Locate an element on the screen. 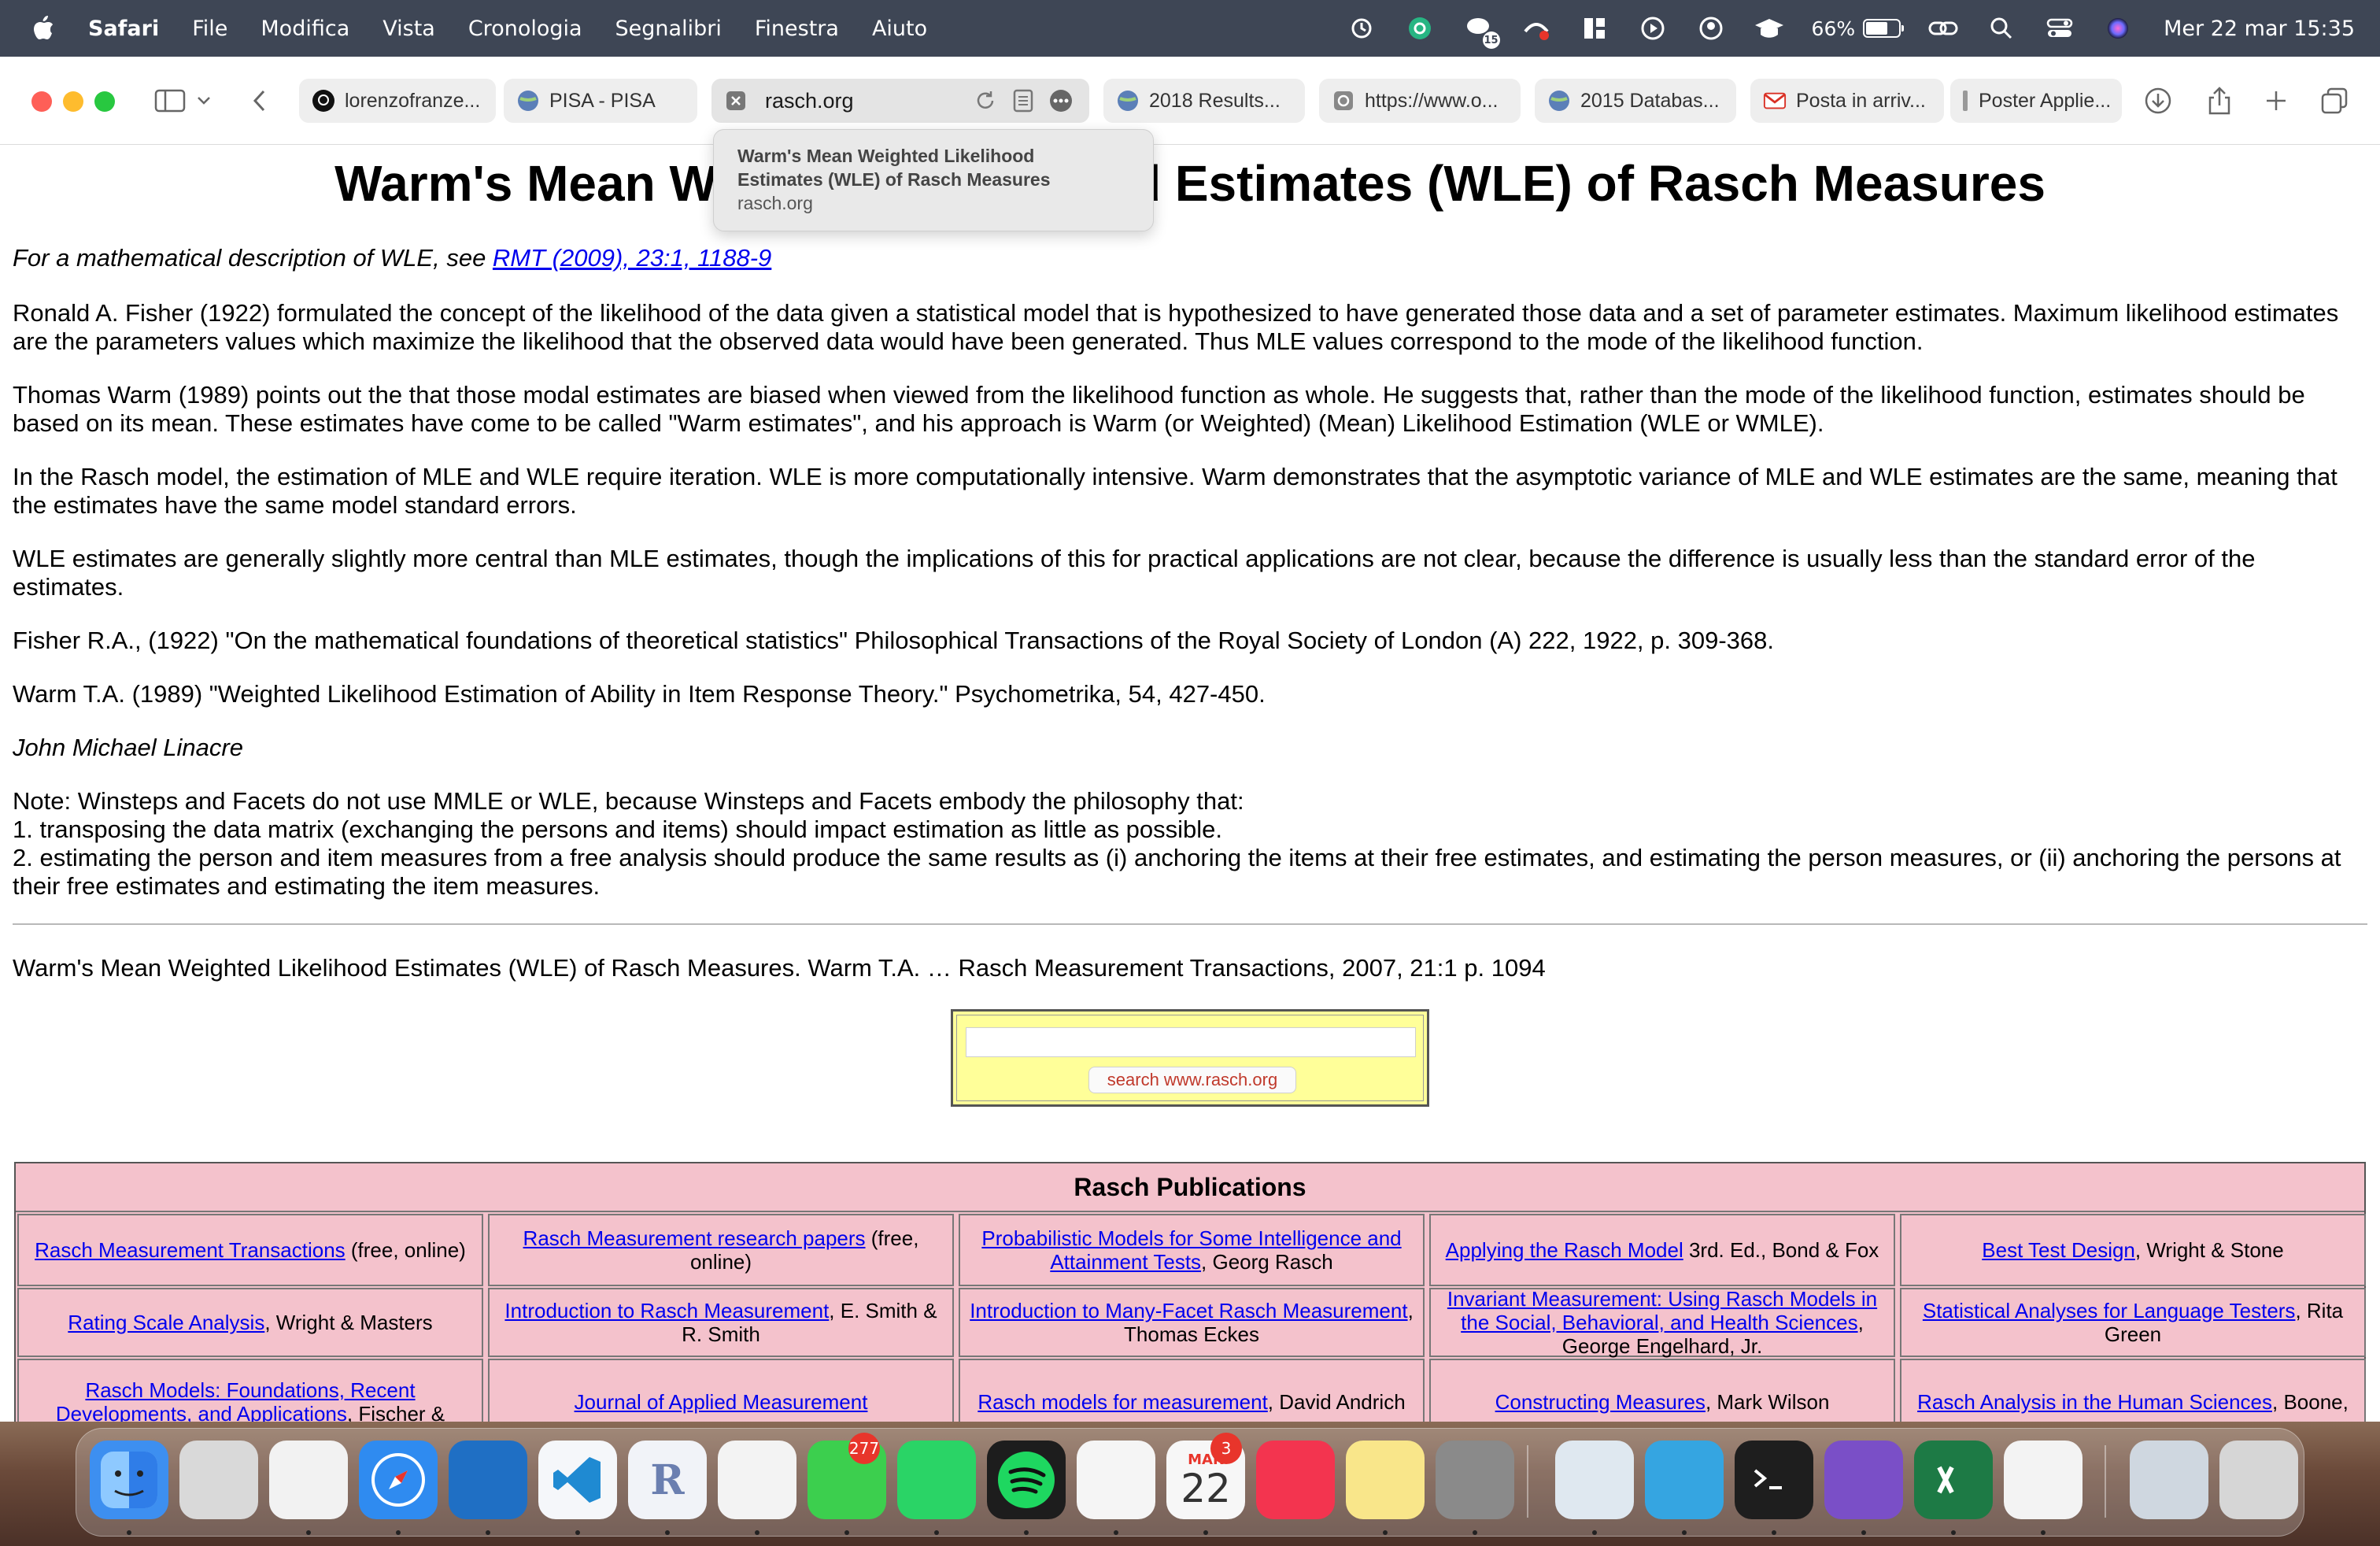 This screenshot has width=2380, height=1546. r-icon: R is located at coordinates (667, 1480).